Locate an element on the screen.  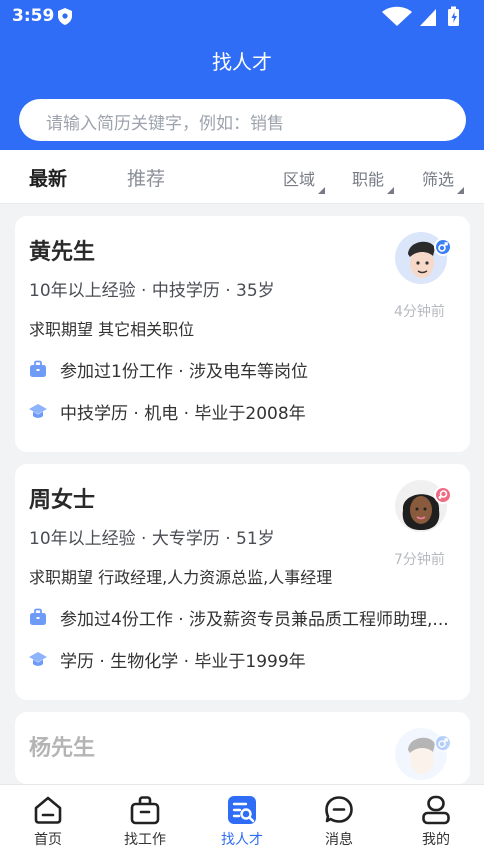
tab-home: 首页 is located at coordinates (48, 822).